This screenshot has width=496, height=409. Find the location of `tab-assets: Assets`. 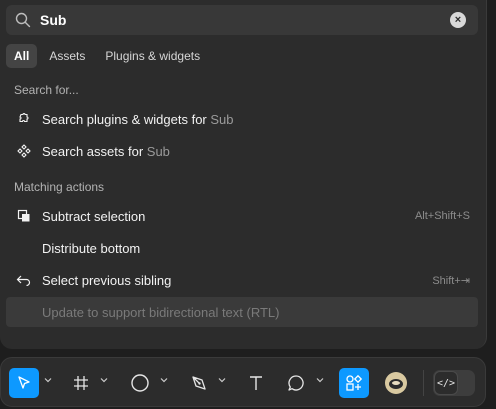

tab-assets: Assets is located at coordinates (67, 56).